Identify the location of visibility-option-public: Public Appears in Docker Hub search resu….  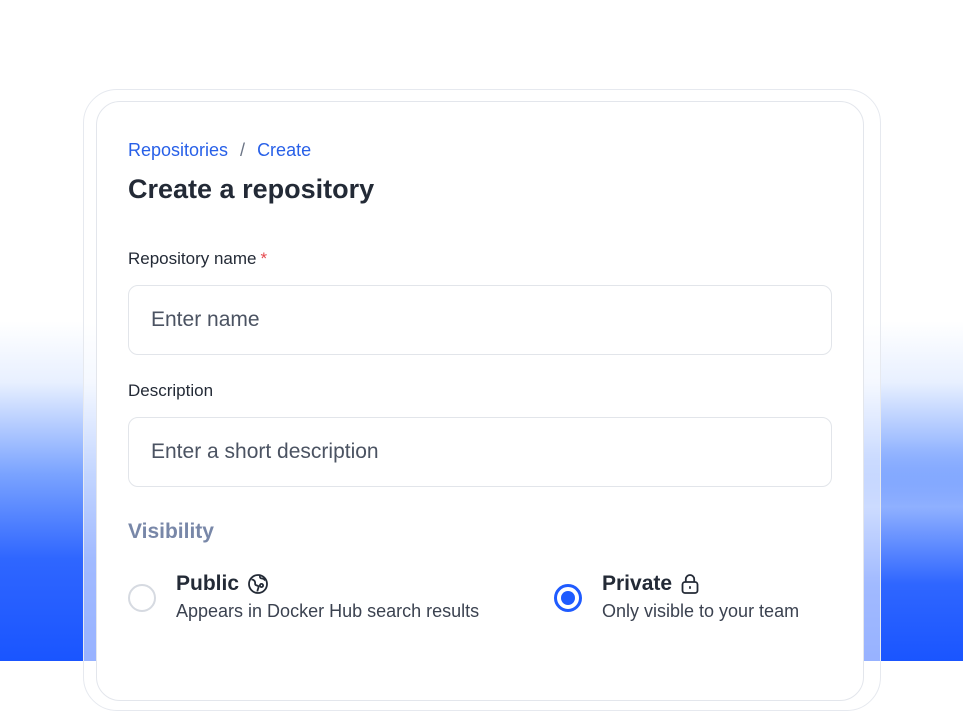
(303, 597).